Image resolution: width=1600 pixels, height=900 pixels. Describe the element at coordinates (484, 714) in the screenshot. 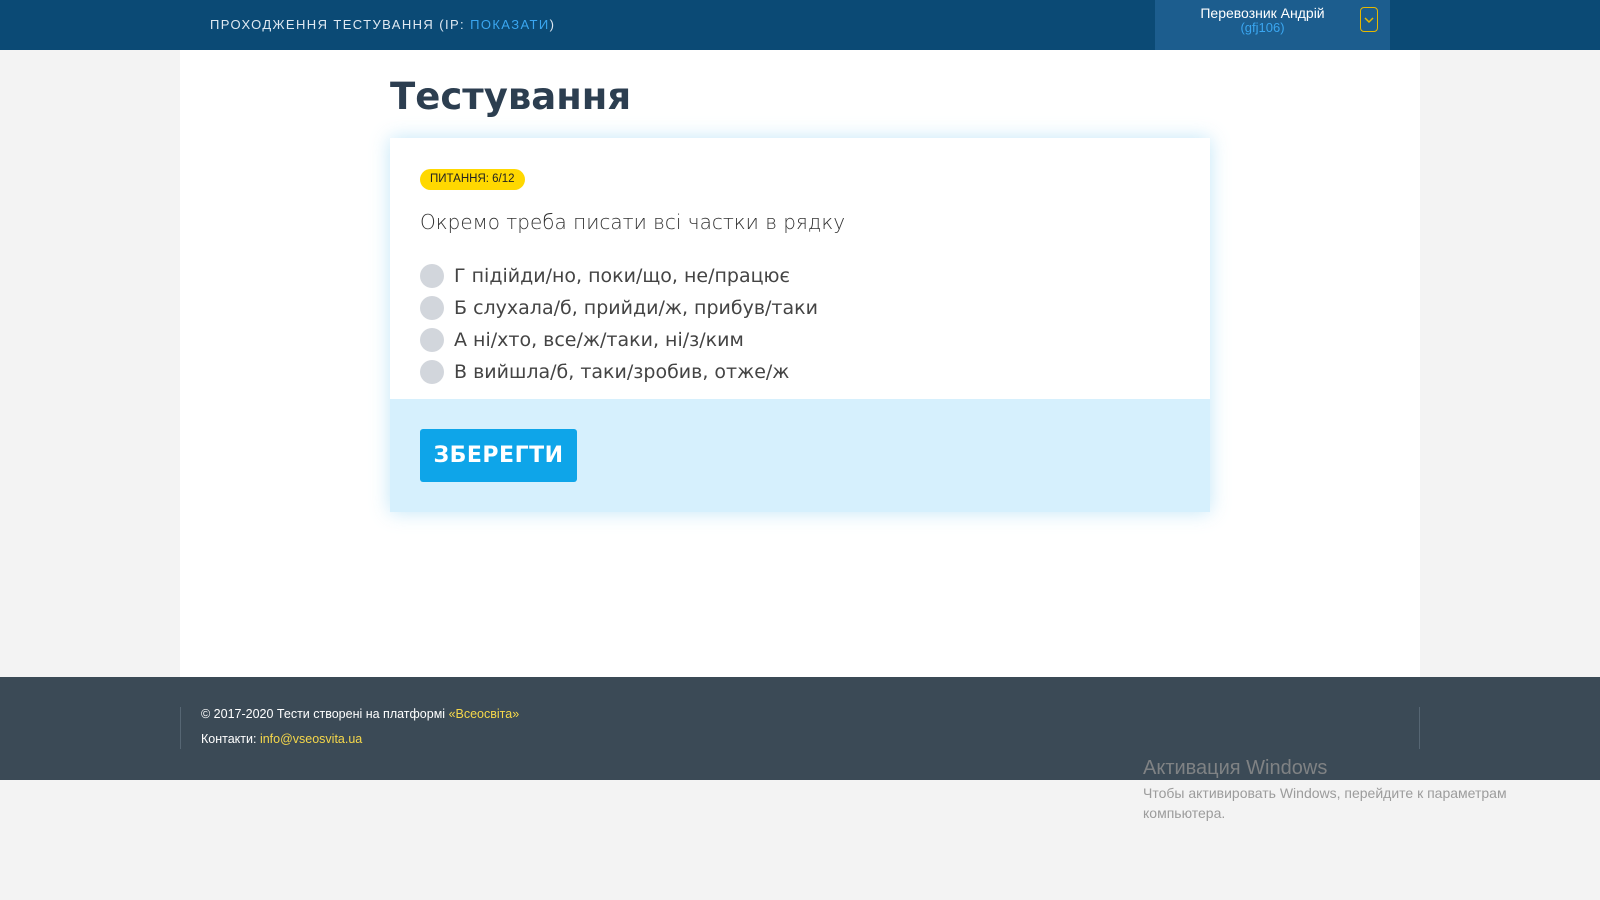

I see `platform-link: «Всеосвіта»` at that location.